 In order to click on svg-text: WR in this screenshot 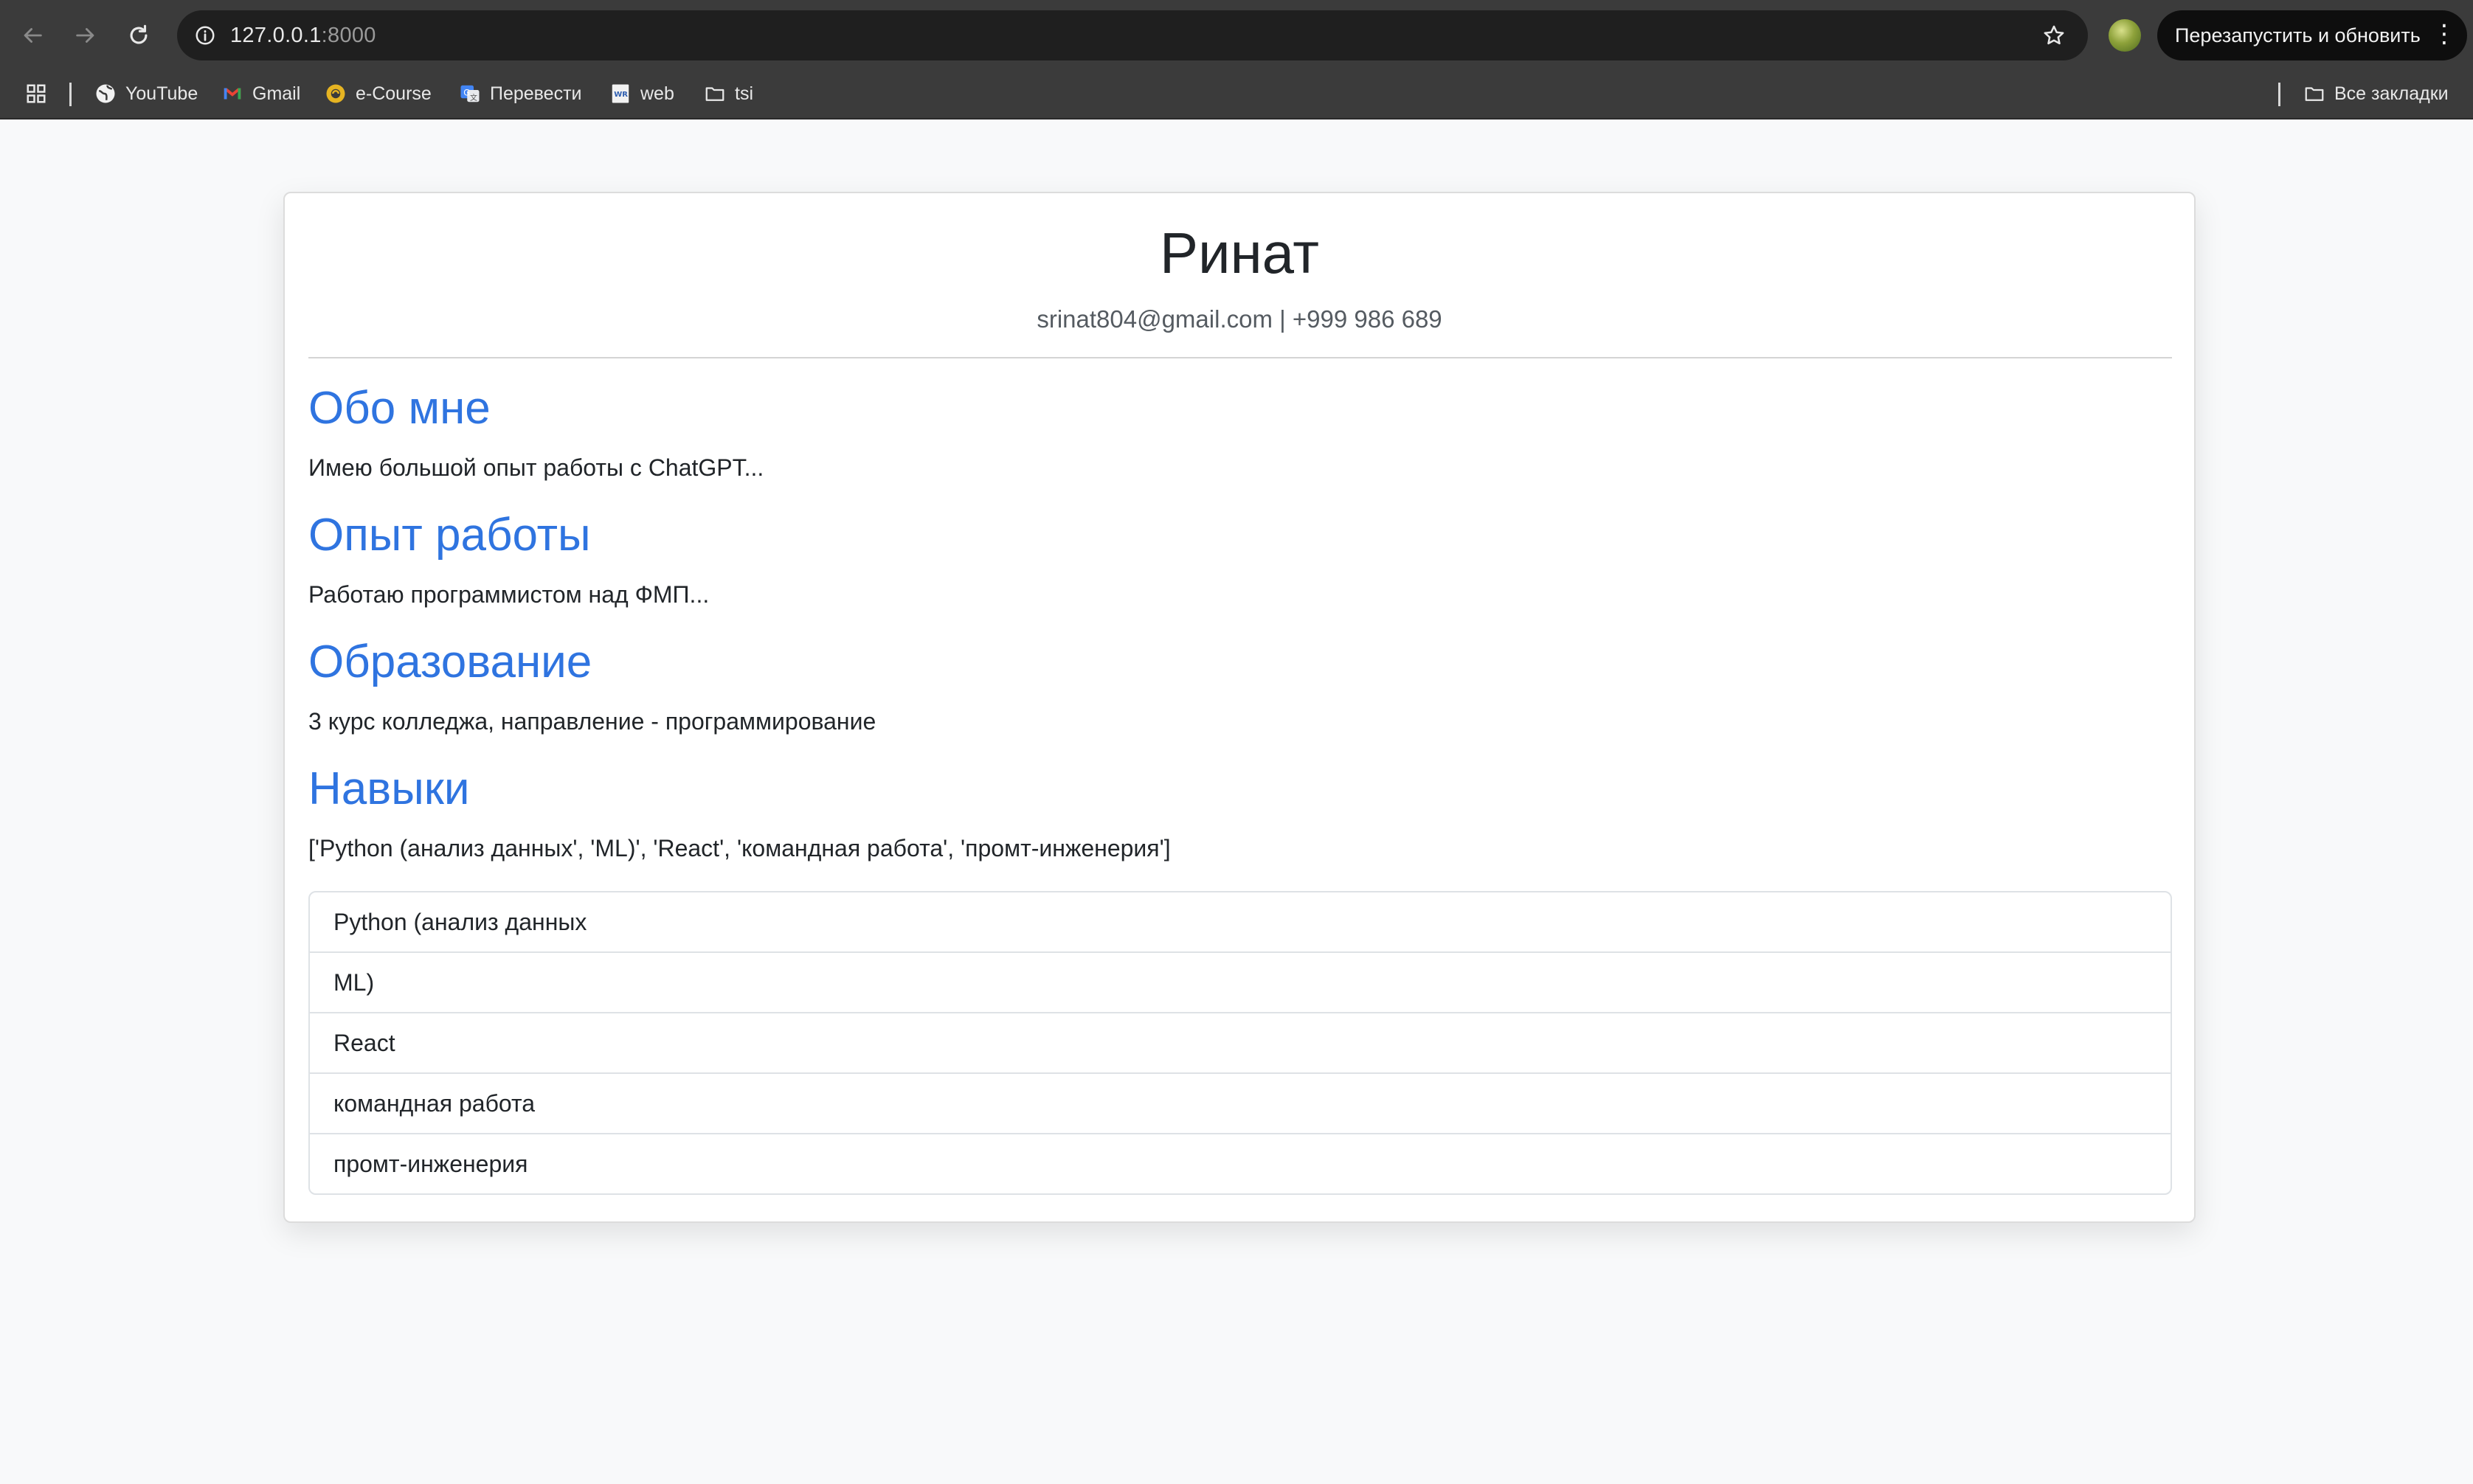, I will do `click(621, 95)`.